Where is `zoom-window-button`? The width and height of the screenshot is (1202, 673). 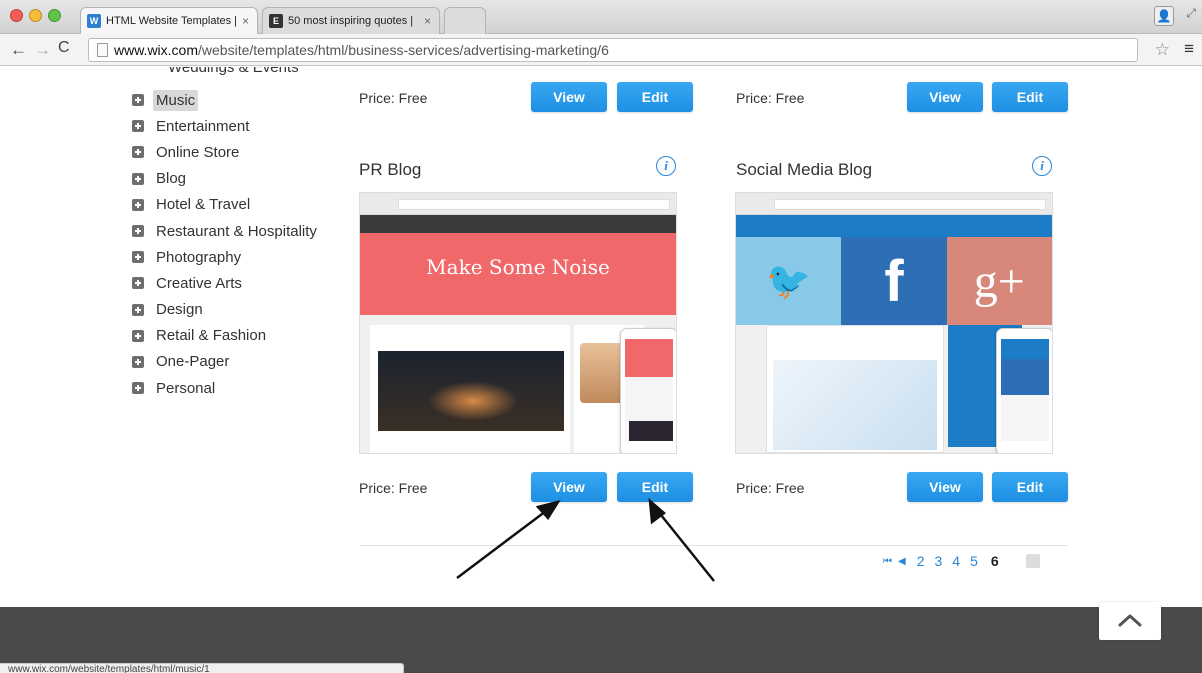 zoom-window-button is located at coordinates (54, 15).